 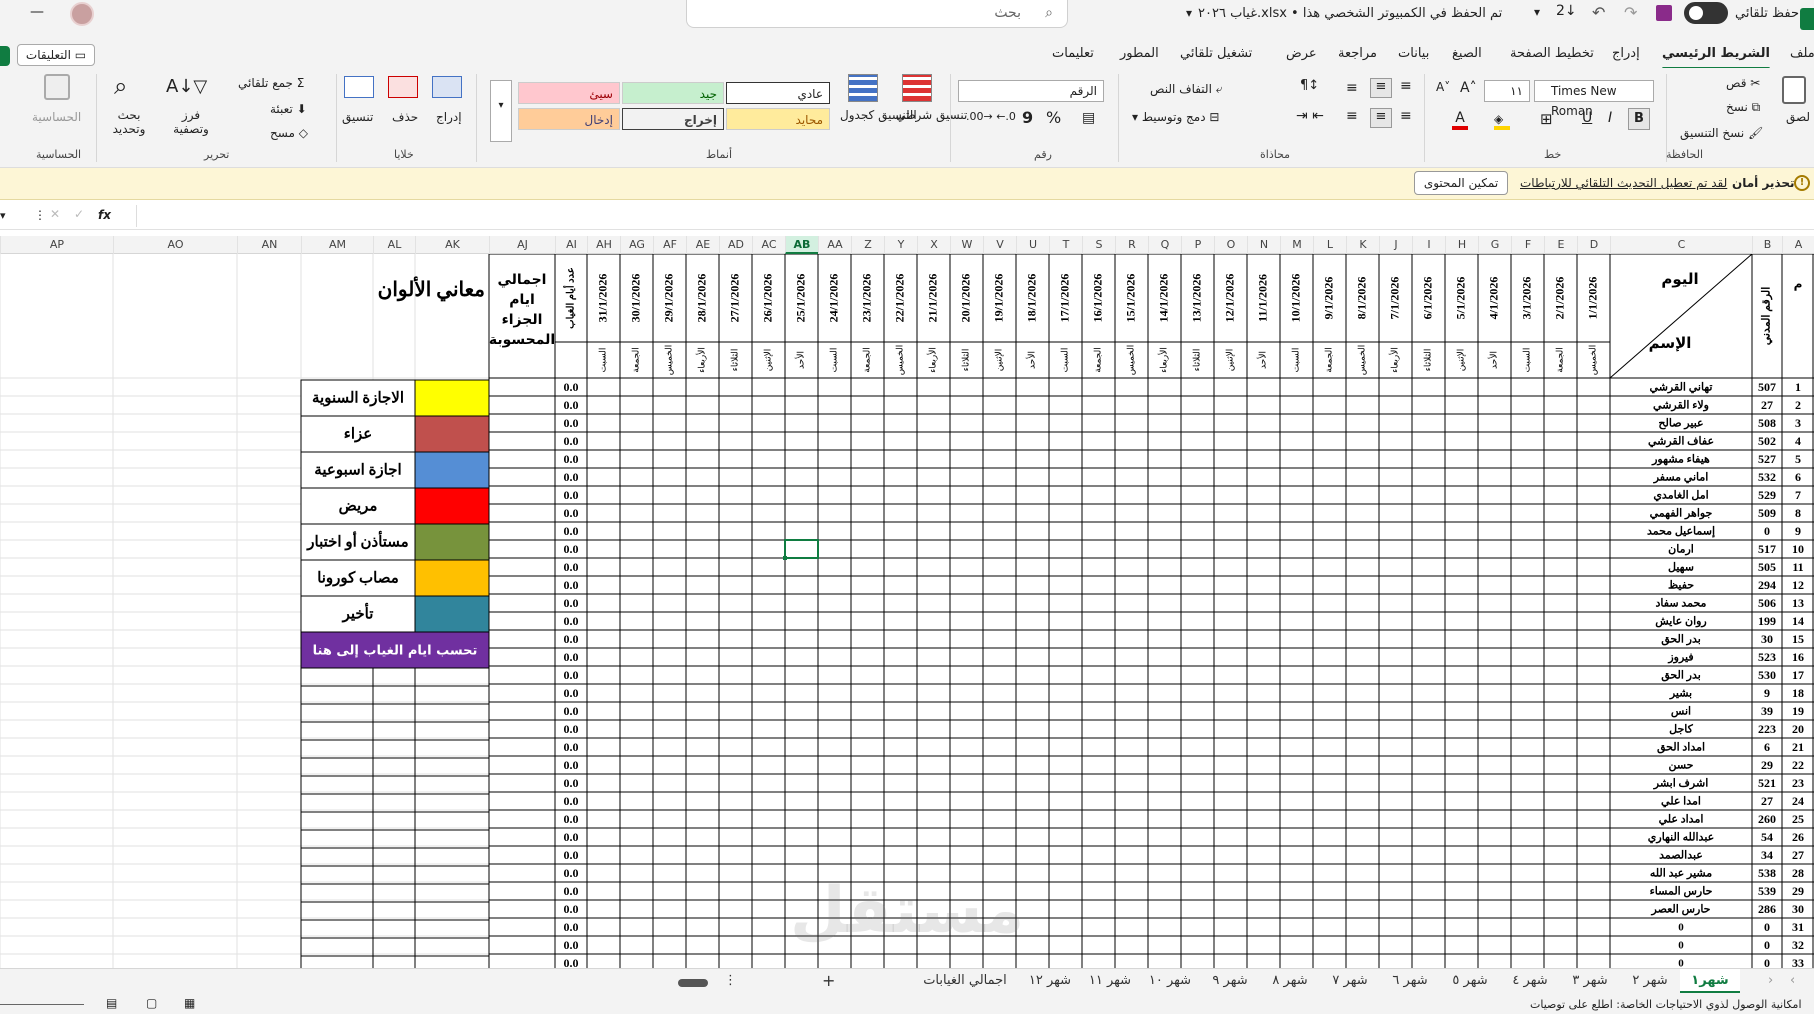 What do you see at coordinates (1413, 56) in the screenshot?
I see `tab-data: بيانات` at bounding box center [1413, 56].